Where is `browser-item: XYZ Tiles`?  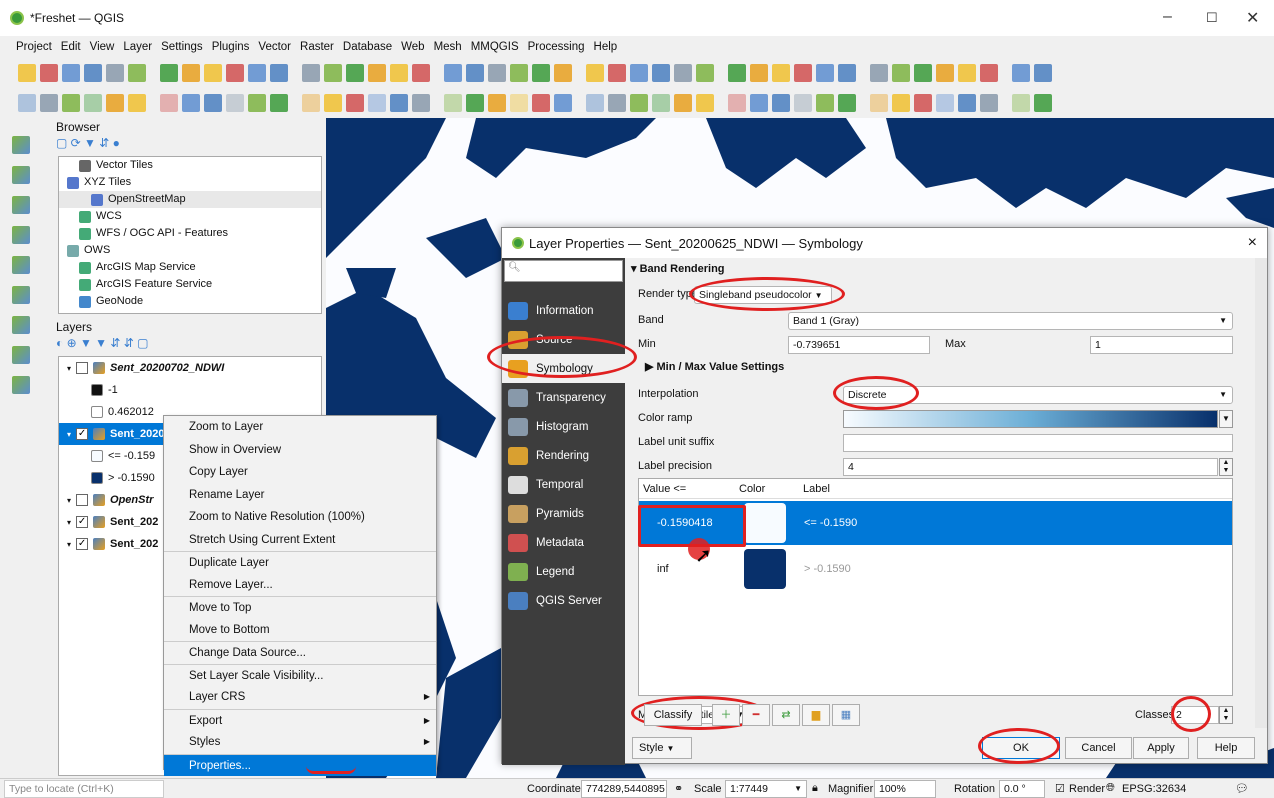 browser-item: XYZ Tiles is located at coordinates (190, 182).